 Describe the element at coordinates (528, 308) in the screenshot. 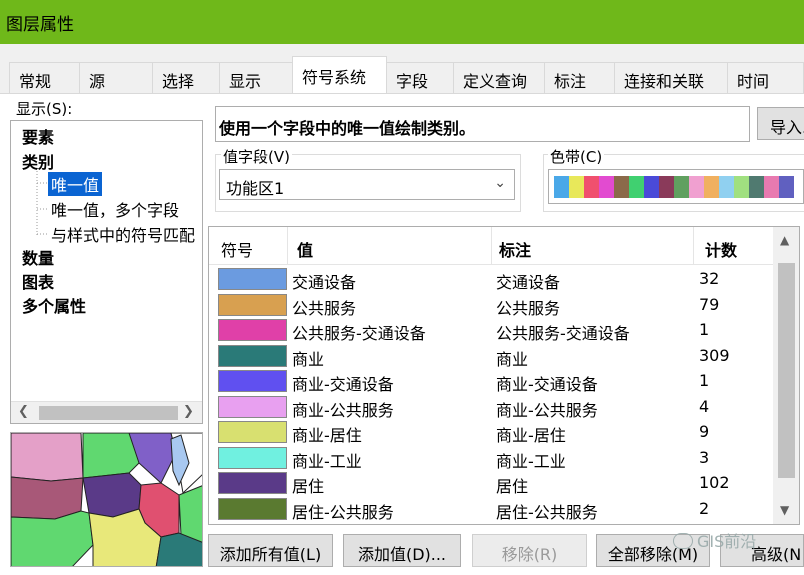

I see `cell-label: 公共服务` at that location.